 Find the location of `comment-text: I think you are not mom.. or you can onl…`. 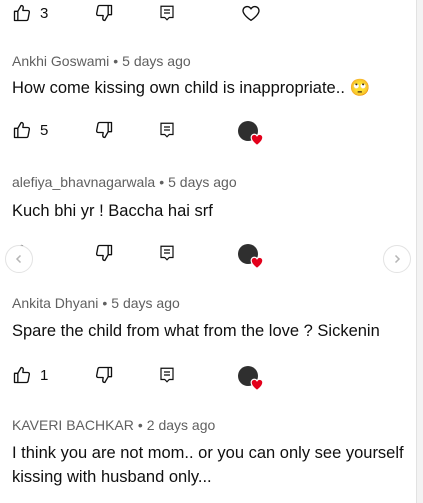

comment-text: I think you are not mom.. or you can onl… is located at coordinates (208, 465).